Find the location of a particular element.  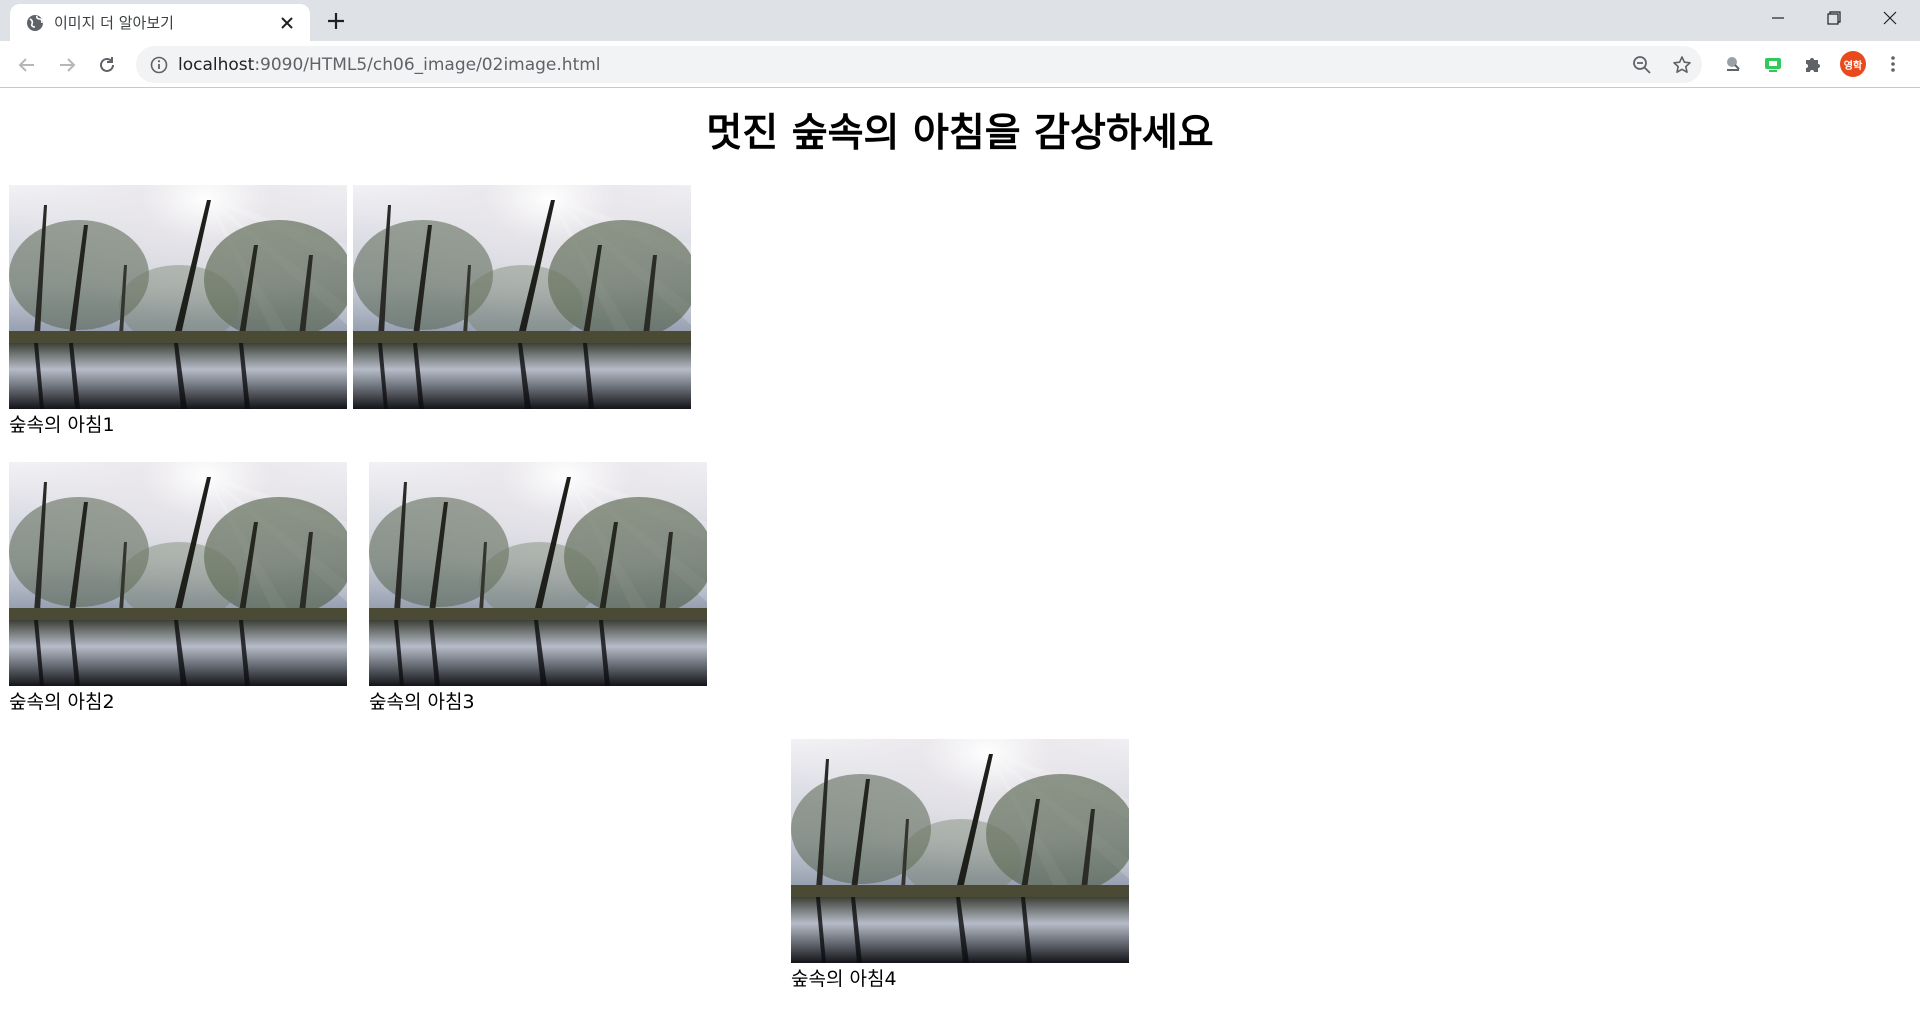

star-icon is located at coordinates (1682, 65).